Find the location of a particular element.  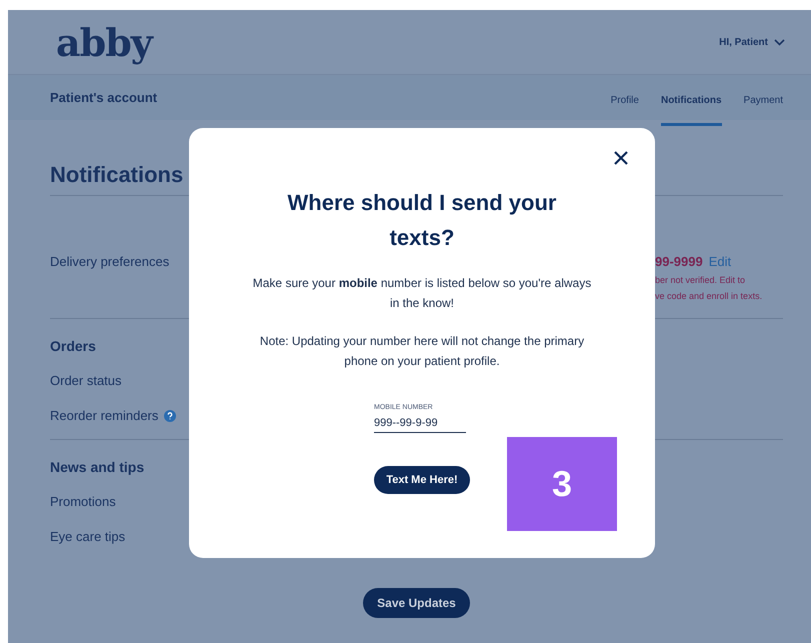

text-me-button: Text Me Here! is located at coordinates (422, 480).